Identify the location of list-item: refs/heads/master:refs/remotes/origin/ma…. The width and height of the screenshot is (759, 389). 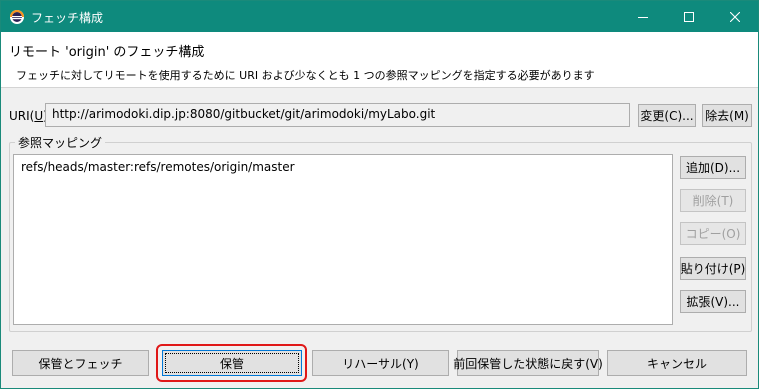
(158, 167).